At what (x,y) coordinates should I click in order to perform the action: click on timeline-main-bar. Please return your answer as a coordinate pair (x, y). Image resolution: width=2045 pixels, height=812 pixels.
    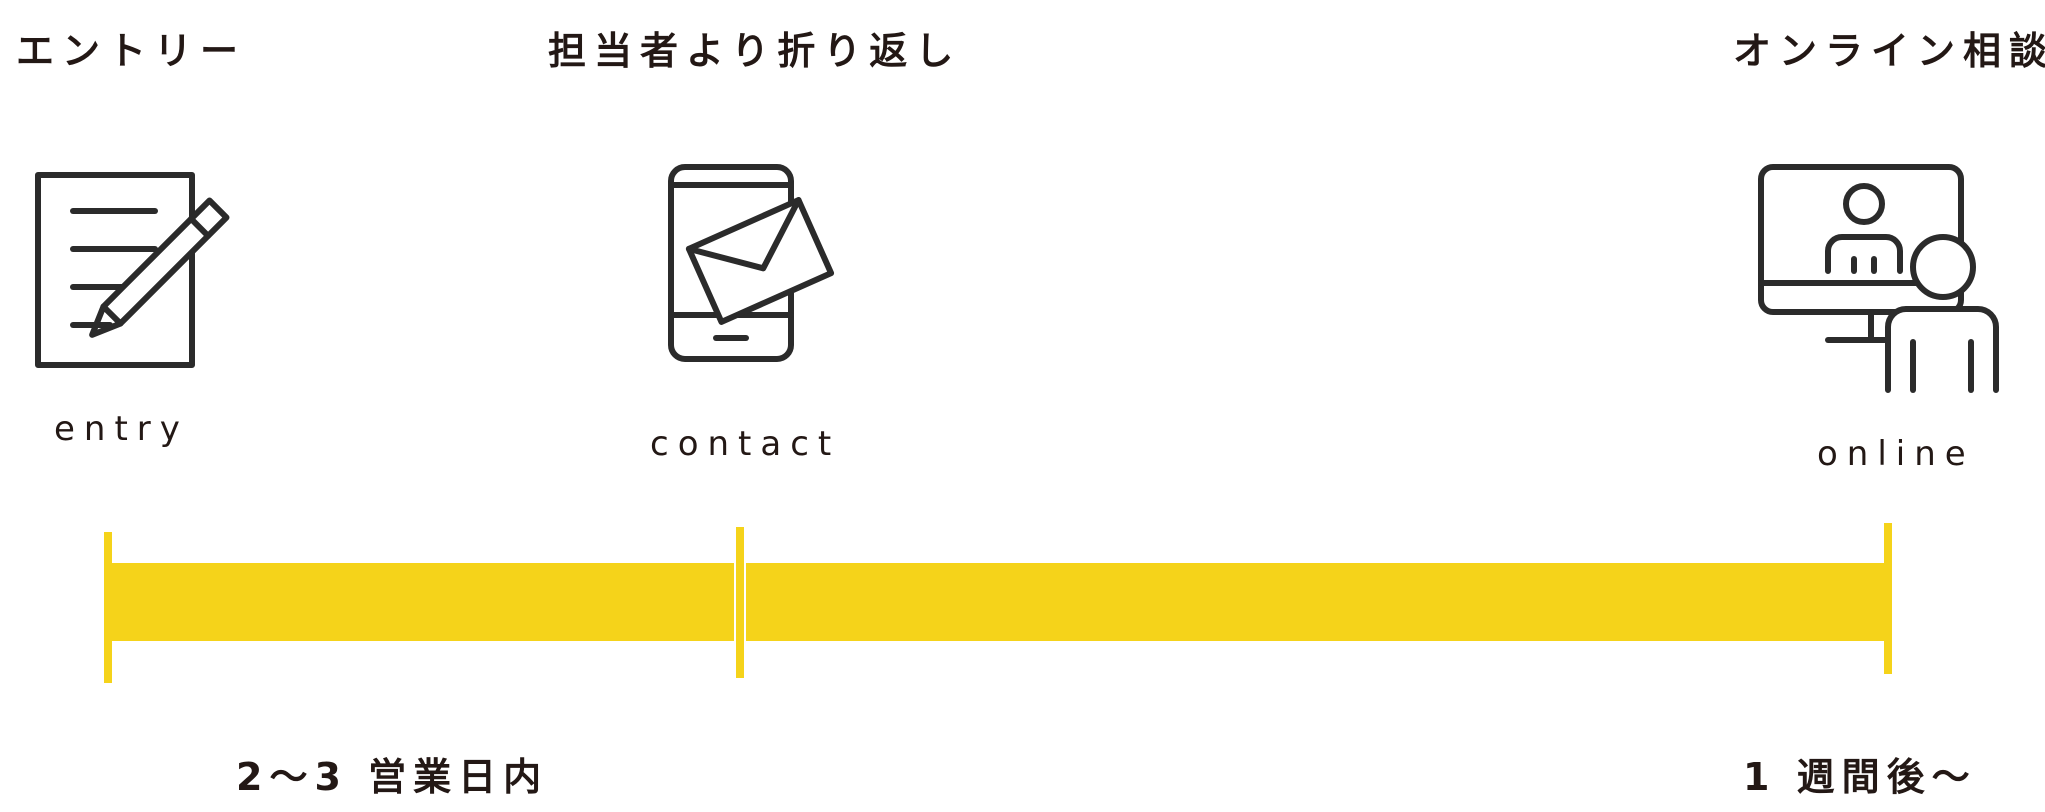
    Looking at the image, I should click on (998, 602).